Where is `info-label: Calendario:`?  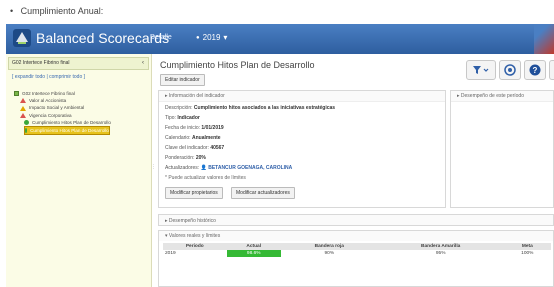
info-label: Calendario: is located at coordinates (178, 138).